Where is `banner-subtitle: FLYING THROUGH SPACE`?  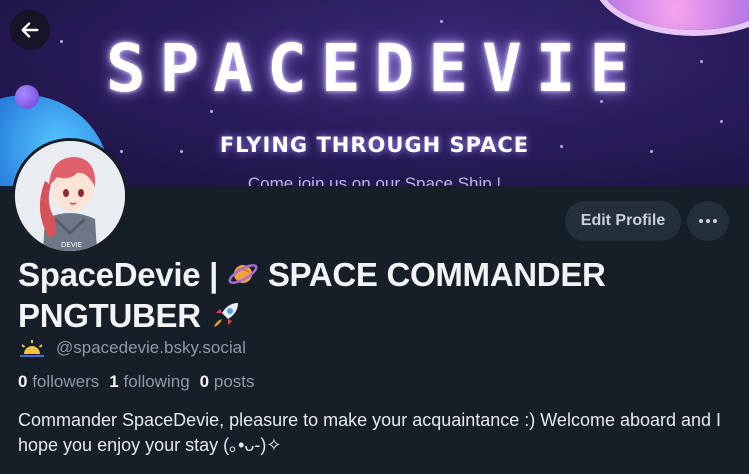
banner-subtitle: FLYING THROUGH SPACE is located at coordinates (374, 145).